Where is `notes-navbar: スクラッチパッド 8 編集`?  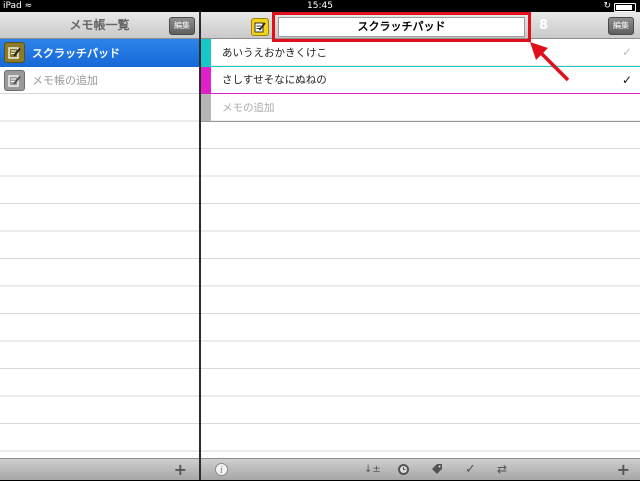
notes-navbar: スクラッチパッド 8 編集 is located at coordinates (420, 27).